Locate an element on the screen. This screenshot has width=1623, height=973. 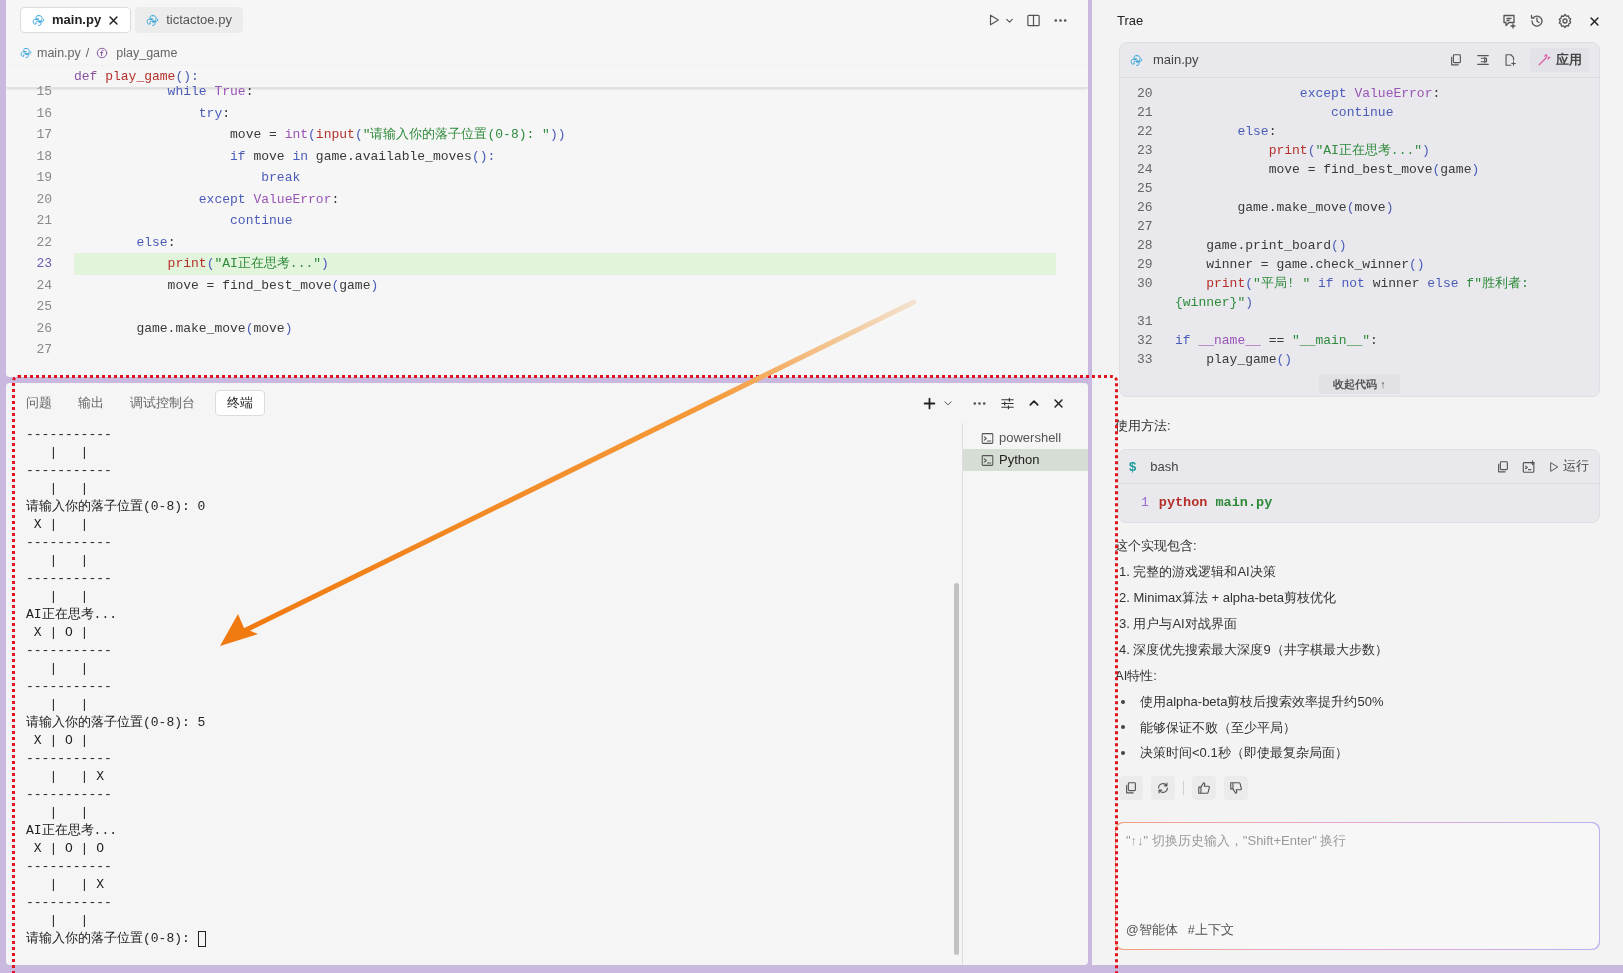
terminal-line: X | | is located at coordinates (60, 525).